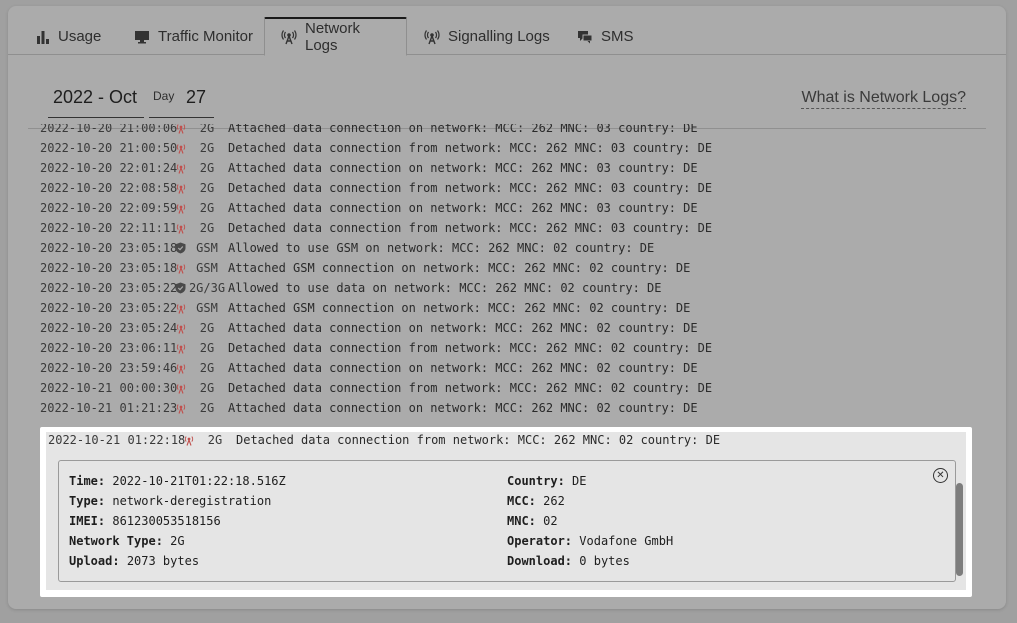  Describe the element at coordinates (585, 37) in the screenshot. I see `chat-icon` at that location.